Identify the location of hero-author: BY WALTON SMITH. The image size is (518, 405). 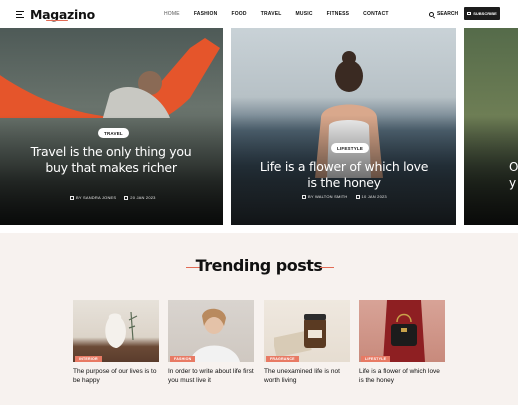
(325, 196).